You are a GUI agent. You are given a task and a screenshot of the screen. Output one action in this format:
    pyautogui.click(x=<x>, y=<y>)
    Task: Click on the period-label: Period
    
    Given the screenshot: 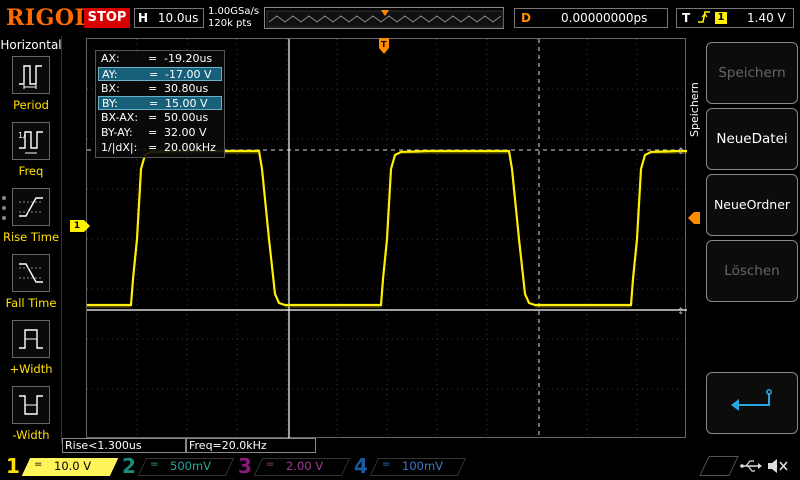 What is the action you would take?
    pyautogui.click(x=31, y=105)
    